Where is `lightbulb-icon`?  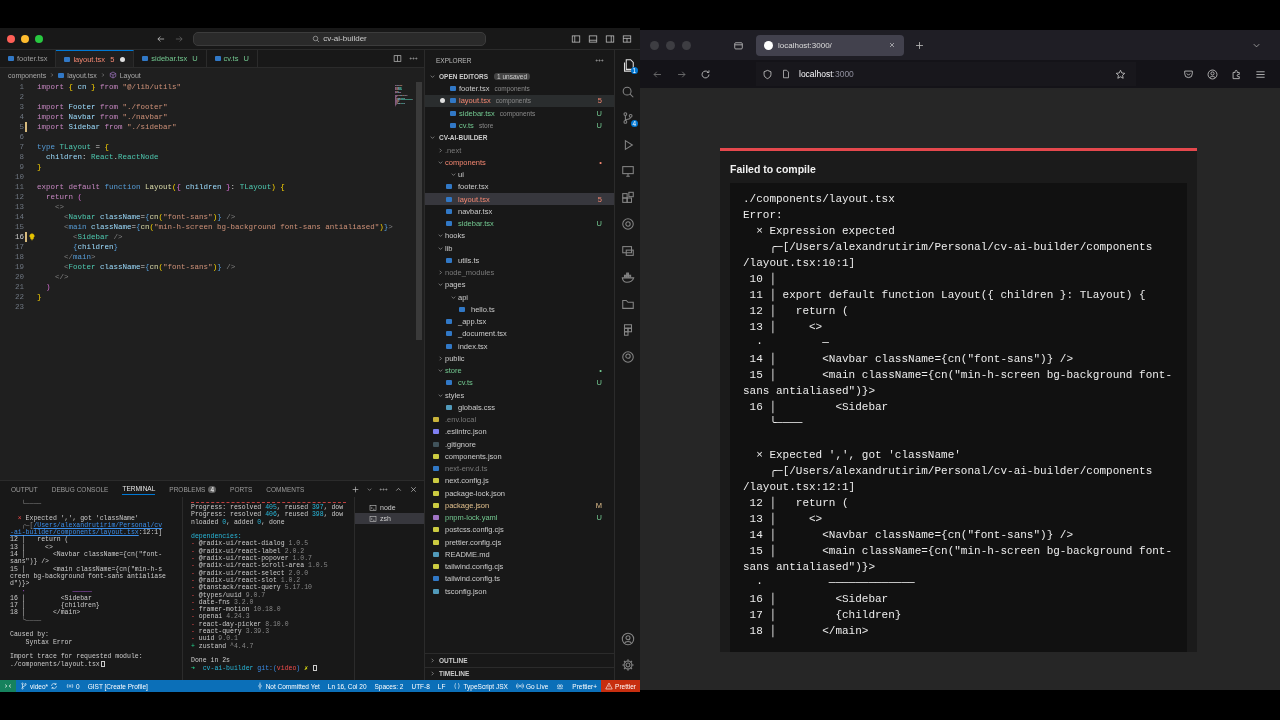 lightbulb-icon is located at coordinates (32, 237).